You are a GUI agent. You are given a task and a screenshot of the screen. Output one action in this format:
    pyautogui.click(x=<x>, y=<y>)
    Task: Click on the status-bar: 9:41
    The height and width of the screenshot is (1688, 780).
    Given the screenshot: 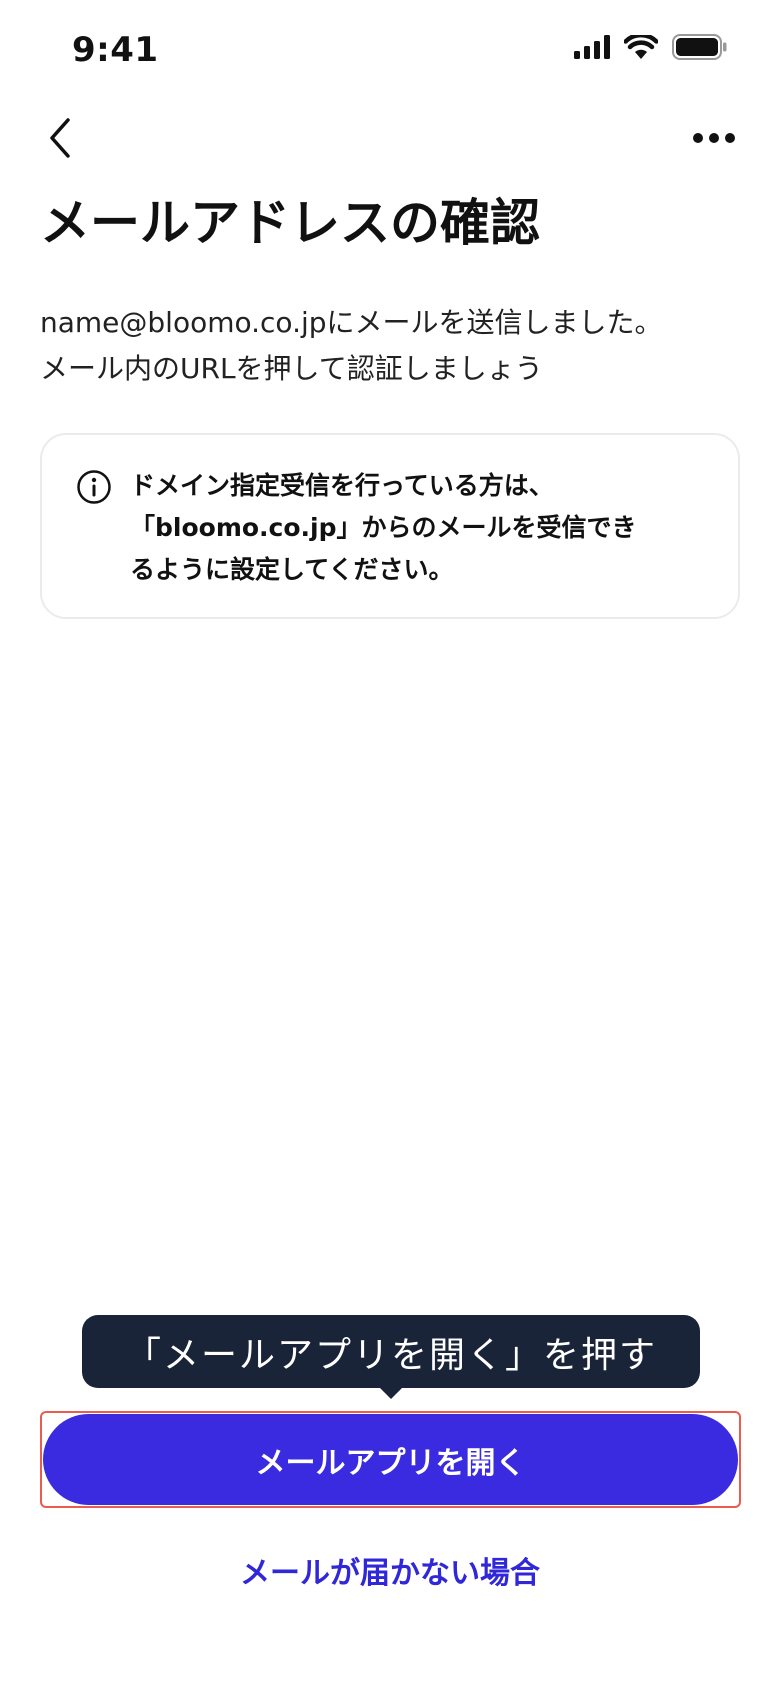 What is the action you would take?
    pyautogui.click(x=390, y=50)
    